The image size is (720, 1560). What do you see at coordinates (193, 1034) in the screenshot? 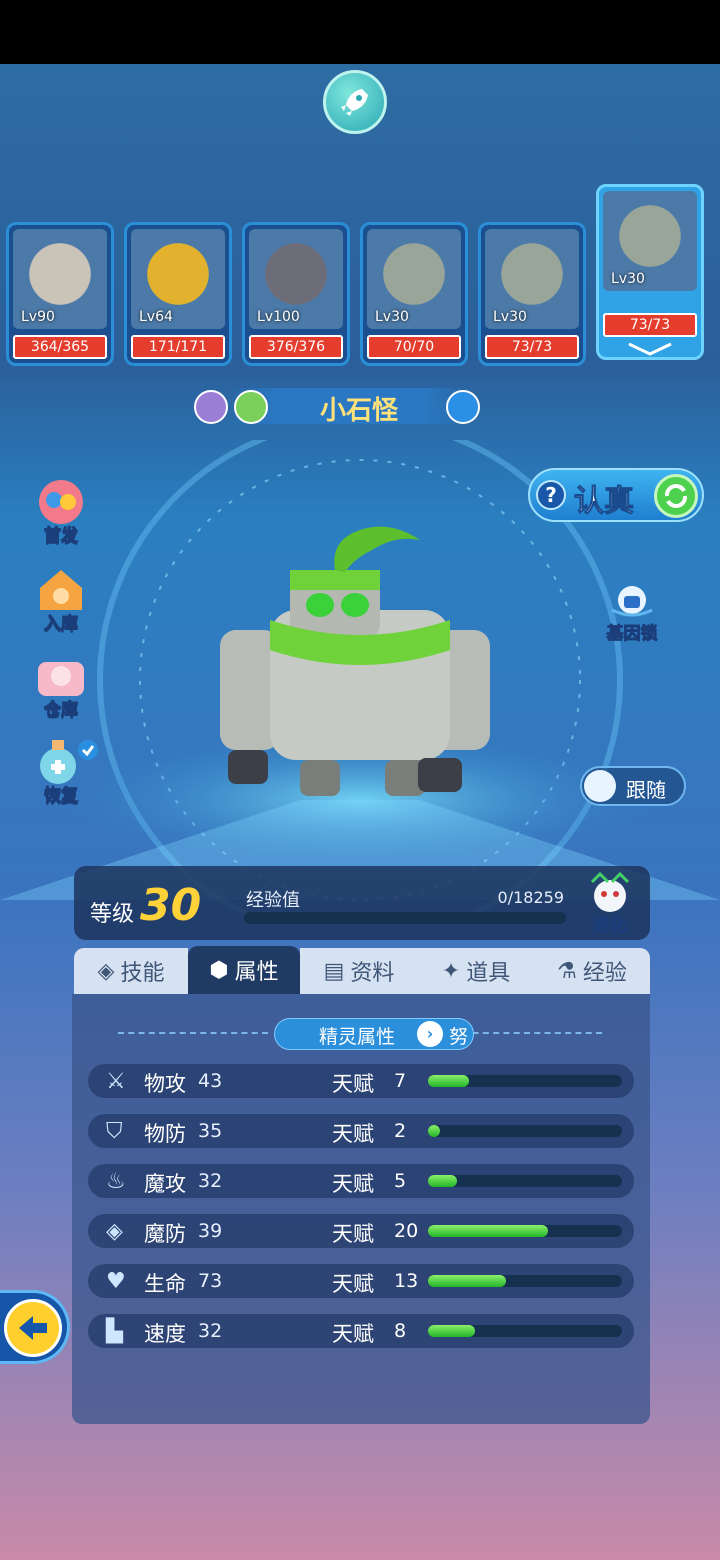
I see `divider-left` at bounding box center [193, 1034].